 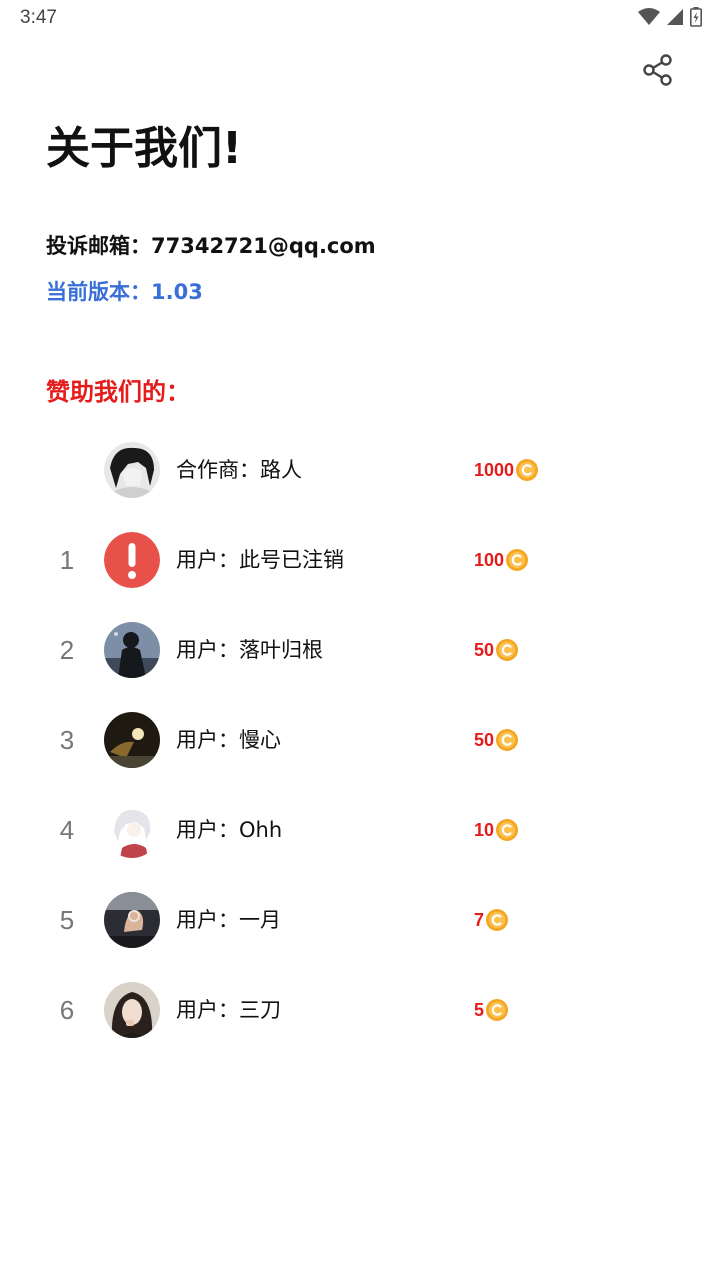 What do you see at coordinates (211, 246) in the screenshot?
I see `complaint-email: 投诉邮箱：77342721@qq.com` at bounding box center [211, 246].